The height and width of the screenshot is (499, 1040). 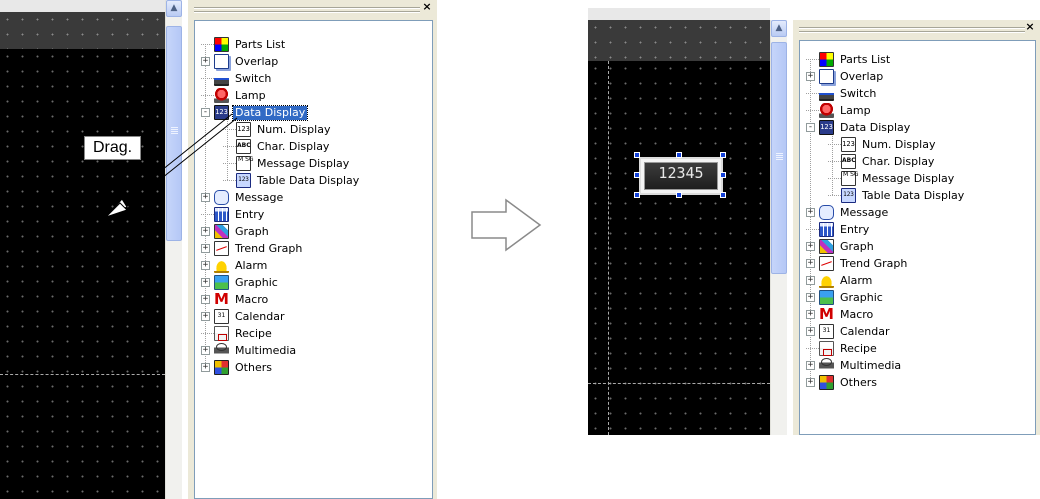 I want to click on tree-item-label: Switch, so click(x=858, y=93).